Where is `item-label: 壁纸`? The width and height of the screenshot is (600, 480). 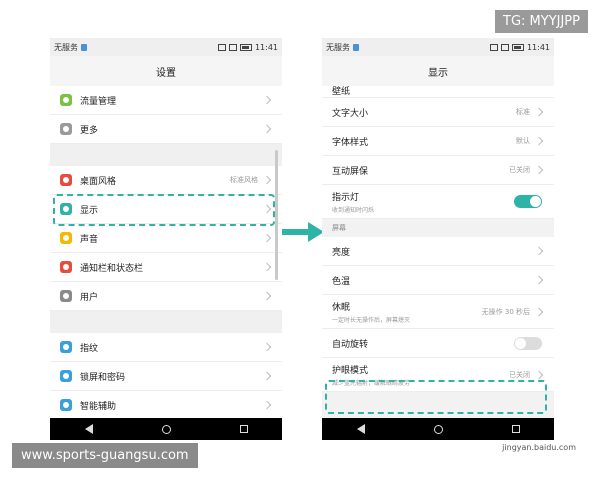
item-label: 壁纸 is located at coordinates (341, 92).